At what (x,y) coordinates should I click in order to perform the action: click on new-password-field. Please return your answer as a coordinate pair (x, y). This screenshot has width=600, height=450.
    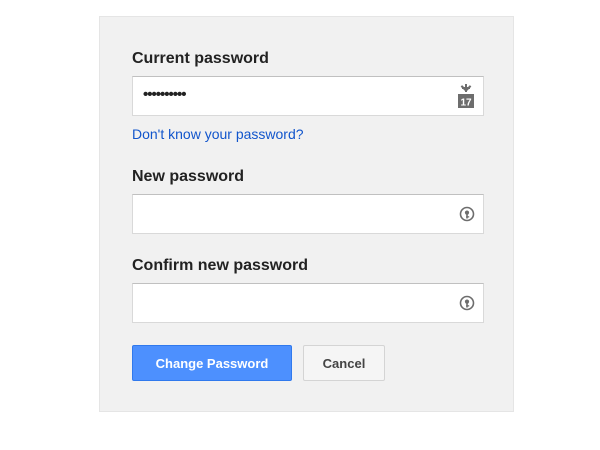
    Looking at the image, I should click on (308, 214).